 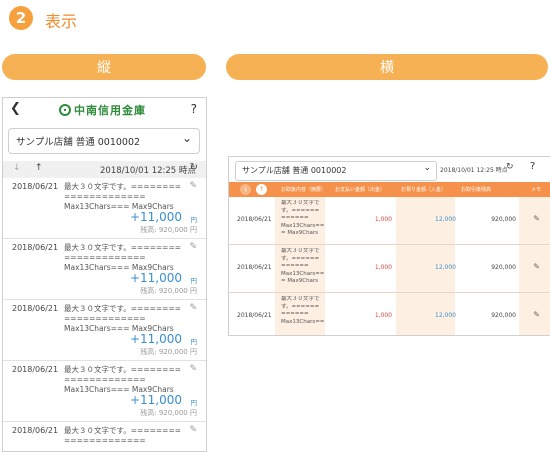 What do you see at coordinates (61, 21) in the screenshot?
I see `section-title: 表示` at bounding box center [61, 21].